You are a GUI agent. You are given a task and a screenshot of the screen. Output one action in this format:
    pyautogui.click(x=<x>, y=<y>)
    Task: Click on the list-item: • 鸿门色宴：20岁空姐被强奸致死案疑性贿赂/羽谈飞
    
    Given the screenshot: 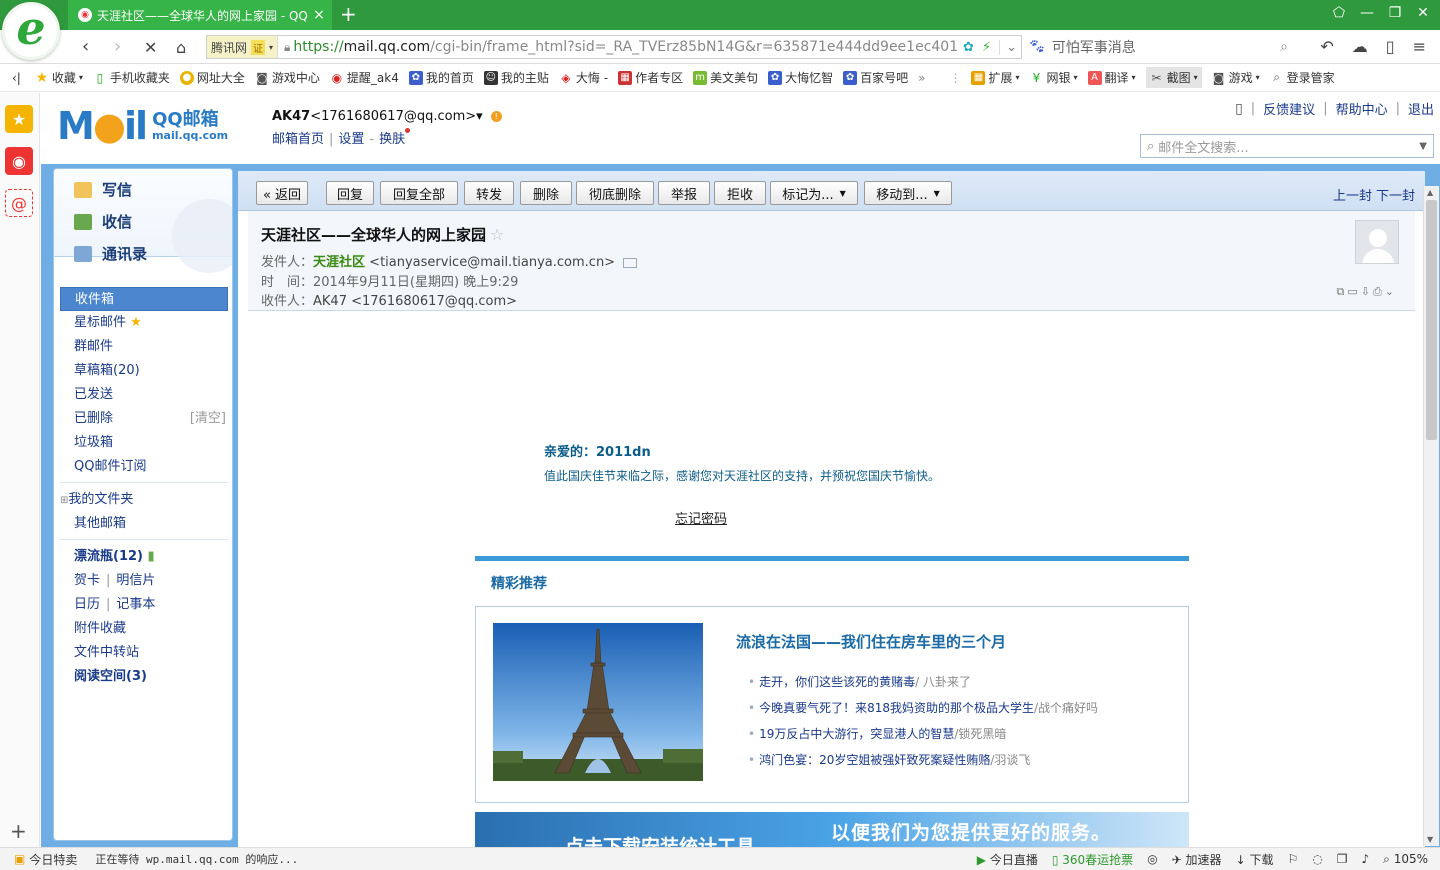 What is the action you would take?
    pyautogui.click(x=923, y=760)
    